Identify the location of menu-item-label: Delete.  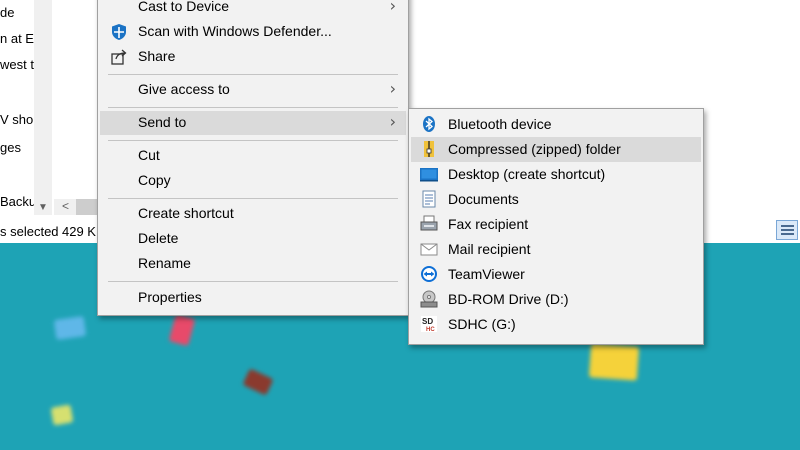
(158, 238).